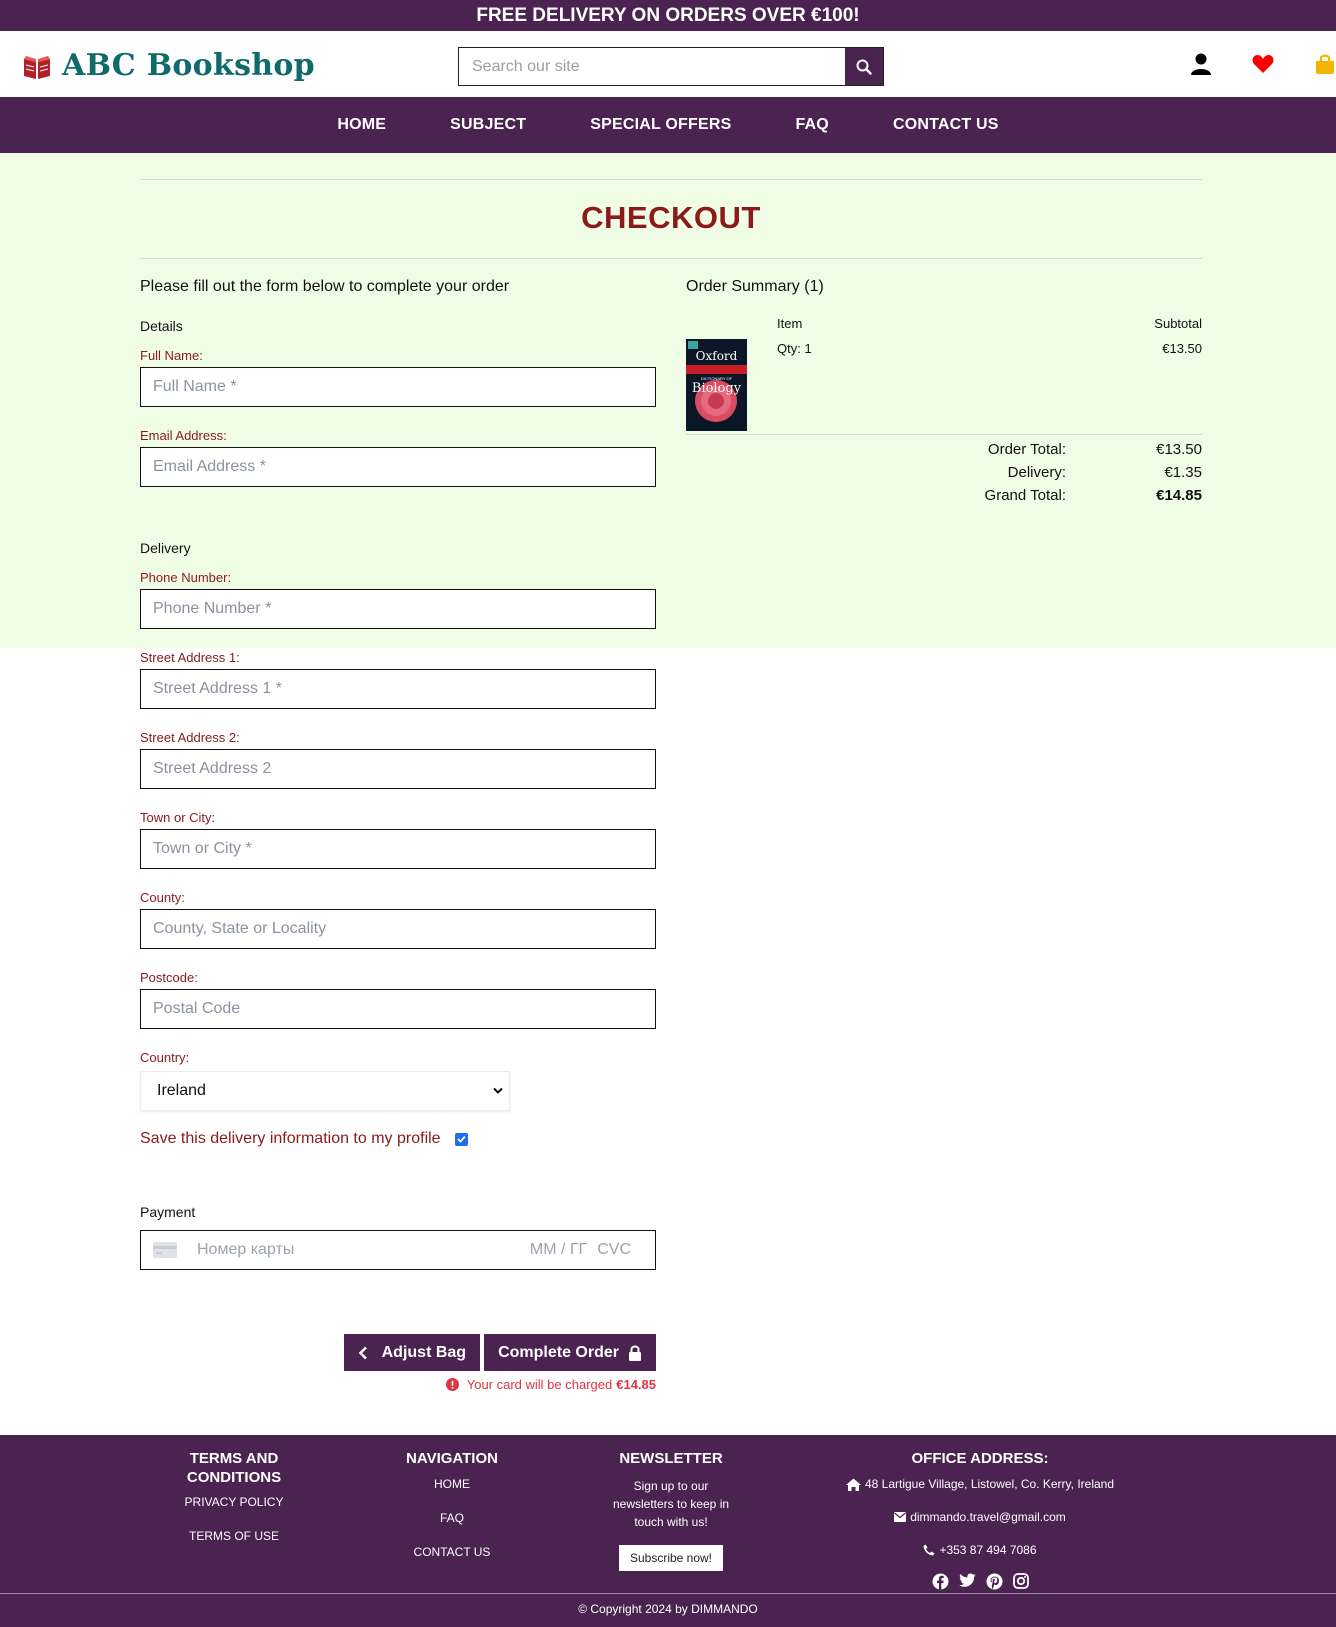 Image resolution: width=1336 pixels, height=1627 pixels. What do you see at coordinates (716, 388) in the screenshot?
I see `cover-subject: Biology` at bounding box center [716, 388].